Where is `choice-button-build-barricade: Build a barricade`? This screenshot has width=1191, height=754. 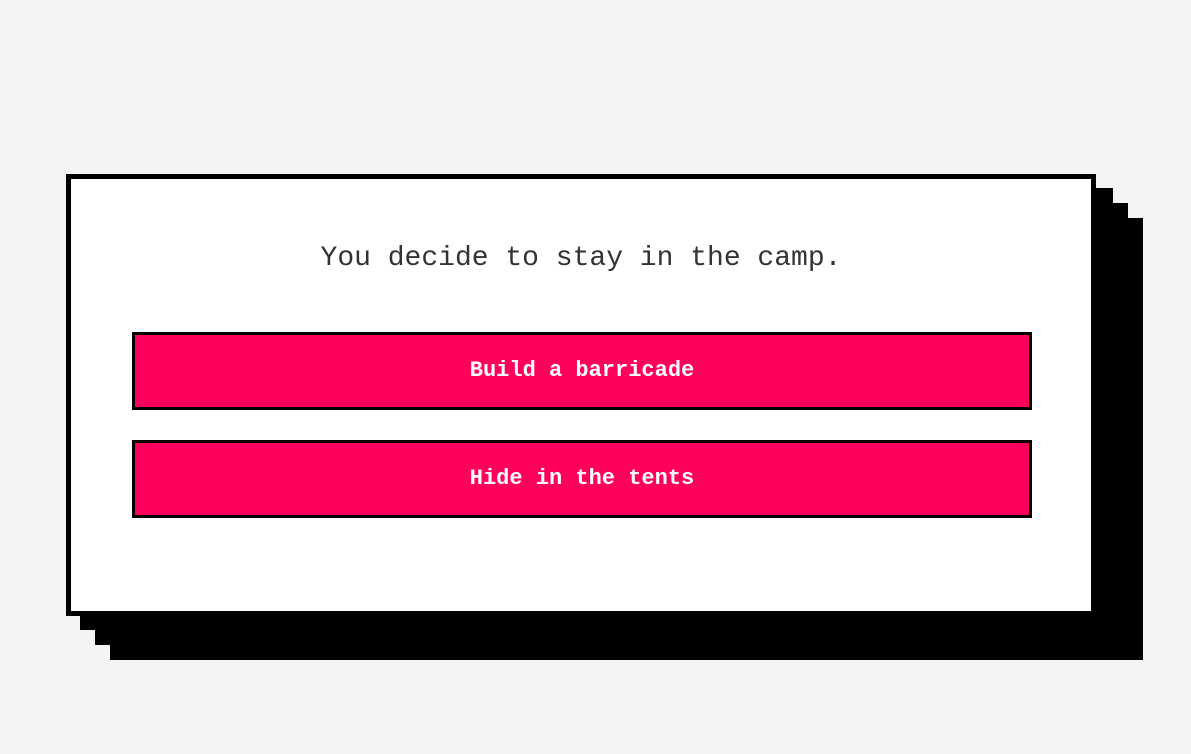 choice-button-build-barricade: Build a barricade is located at coordinates (582, 371).